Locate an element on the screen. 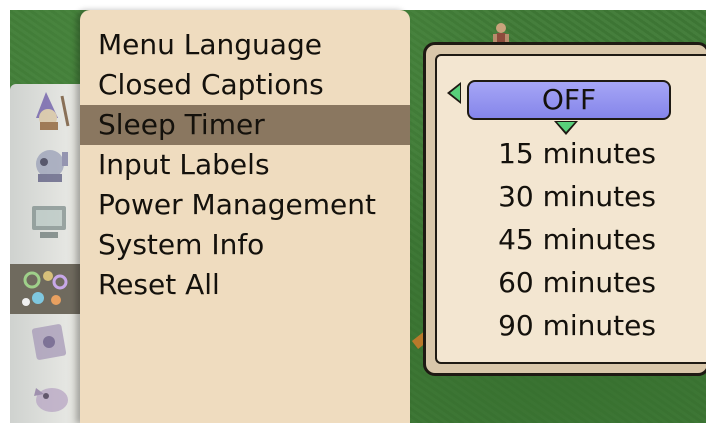 The width and height of the screenshot is (706, 423). wizard-character-icon is located at coordinates (50, 110).